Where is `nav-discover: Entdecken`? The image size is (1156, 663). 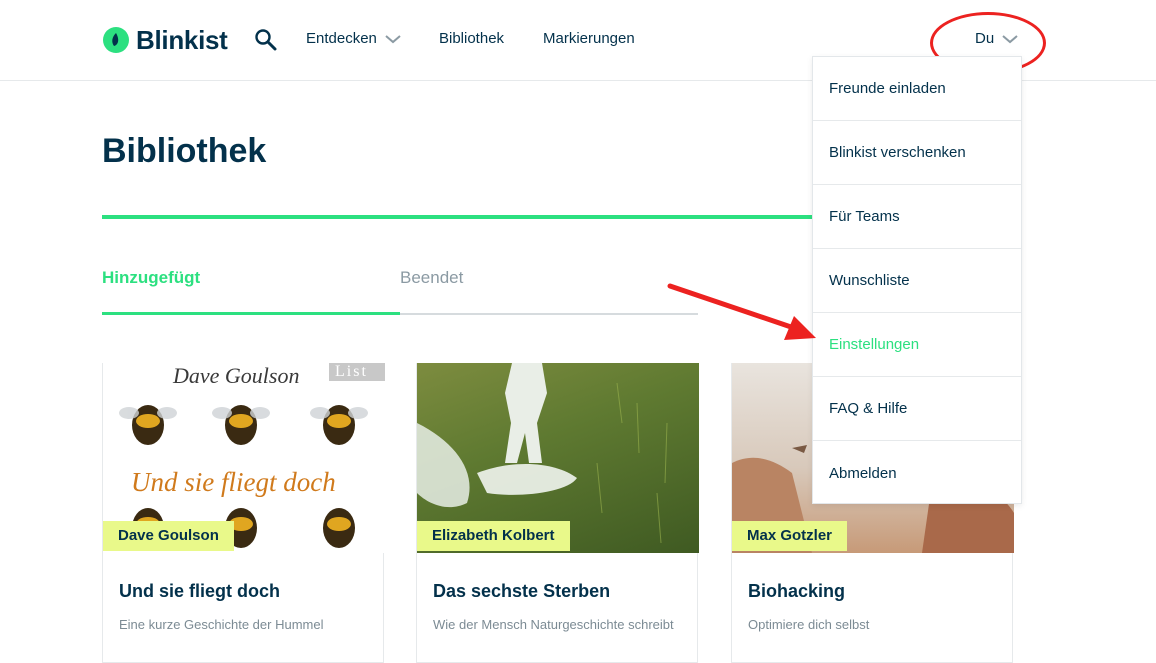
nav-discover: Entdecken is located at coordinates (353, 38).